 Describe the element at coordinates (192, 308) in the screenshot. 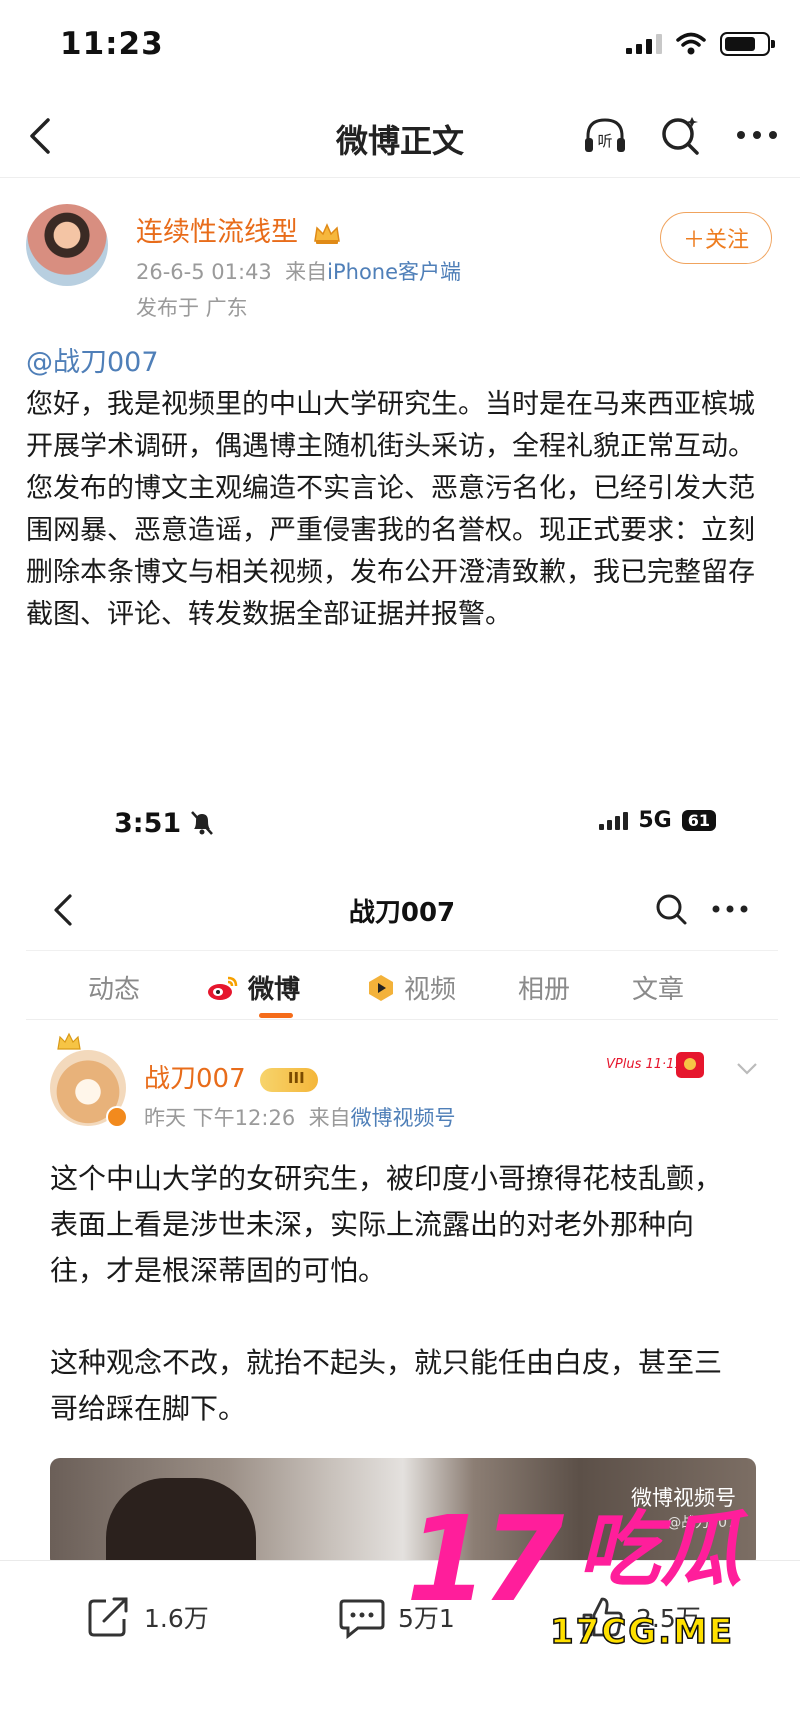

I see `post-location: 发布于 广东` at that location.